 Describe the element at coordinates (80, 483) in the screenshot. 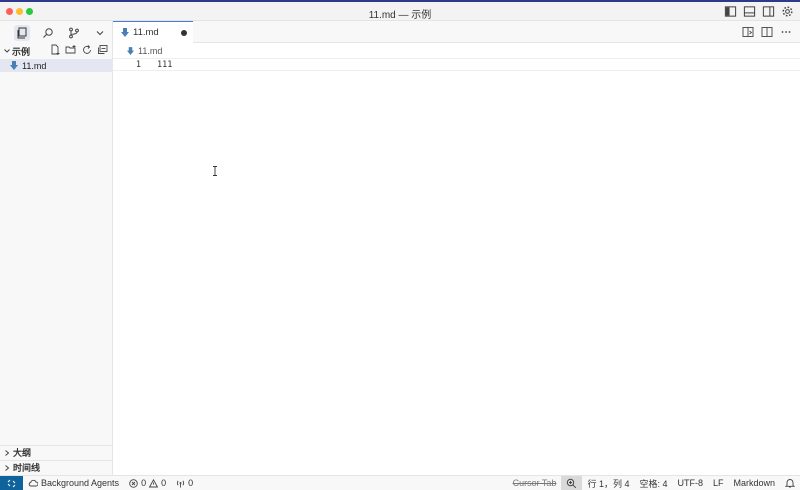

I see `background-agents-label: Background Agents` at that location.